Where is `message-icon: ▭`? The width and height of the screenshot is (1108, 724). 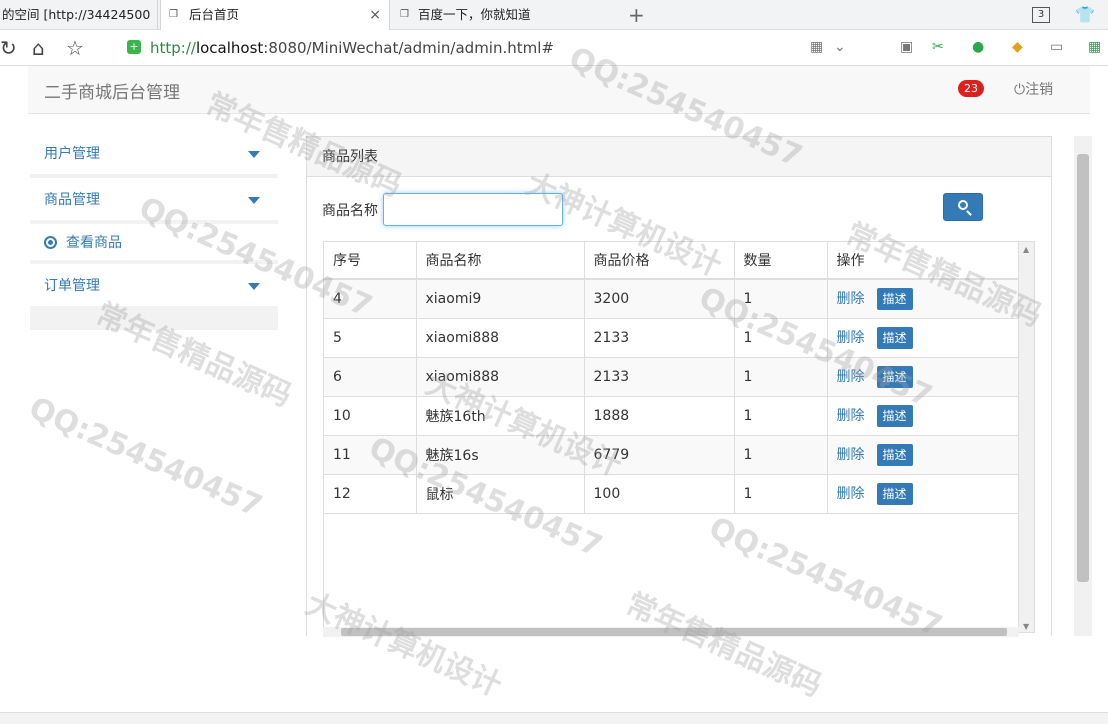
message-icon: ▭ is located at coordinates (1056, 47).